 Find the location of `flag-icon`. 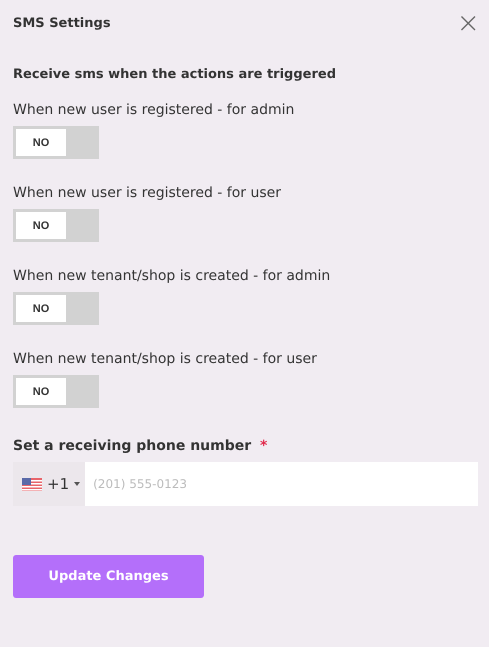

flag-icon is located at coordinates (32, 484).